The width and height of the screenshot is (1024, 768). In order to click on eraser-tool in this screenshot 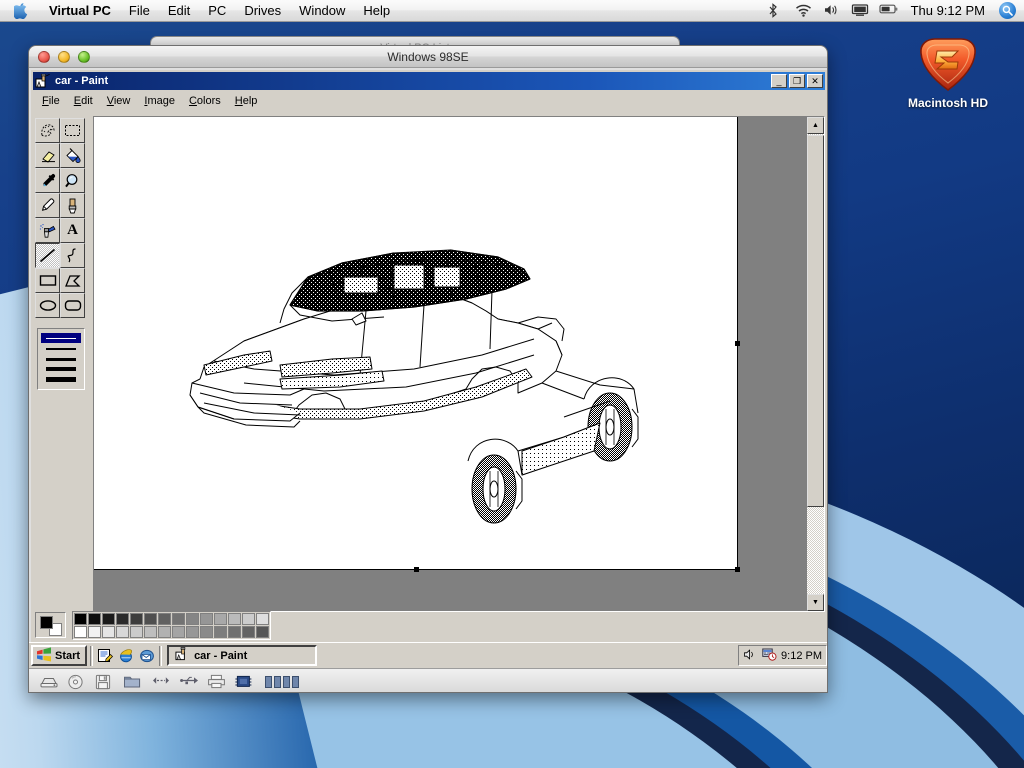, I will do `click(47, 155)`.